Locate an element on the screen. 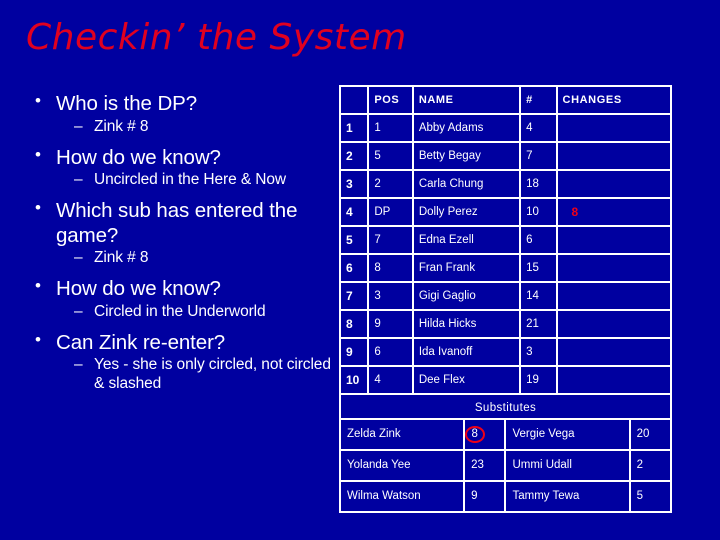 The height and width of the screenshot is (540, 720). row-player-name: Betty Begay is located at coordinates (466, 156).